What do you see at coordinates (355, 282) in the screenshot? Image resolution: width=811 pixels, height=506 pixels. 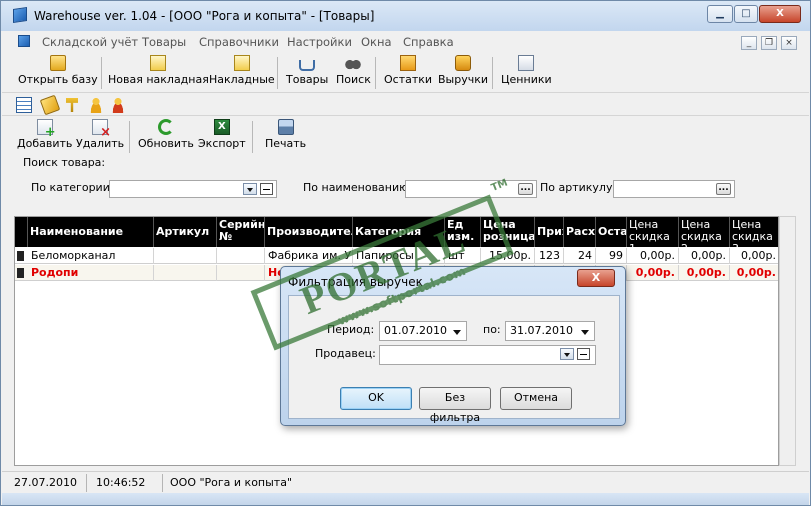 I see `dialog-title: Фильтрация выручек` at bounding box center [355, 282].